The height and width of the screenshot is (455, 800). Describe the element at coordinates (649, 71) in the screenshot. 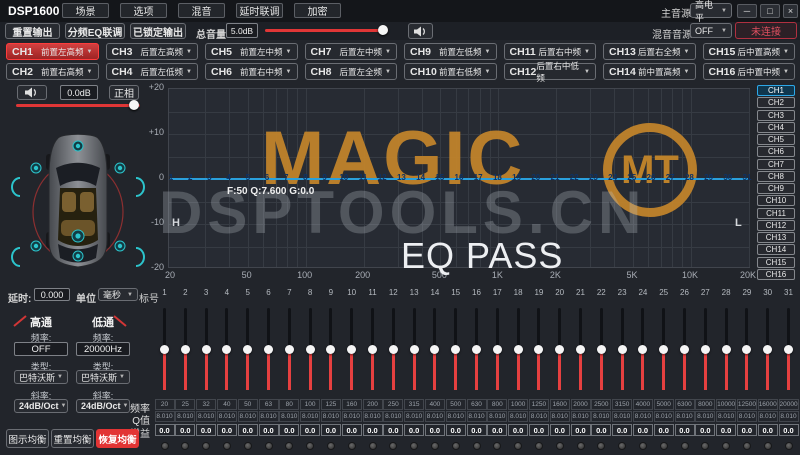

I see `channel-select-ch14: CH14 前中置高频 ▼` at that location.